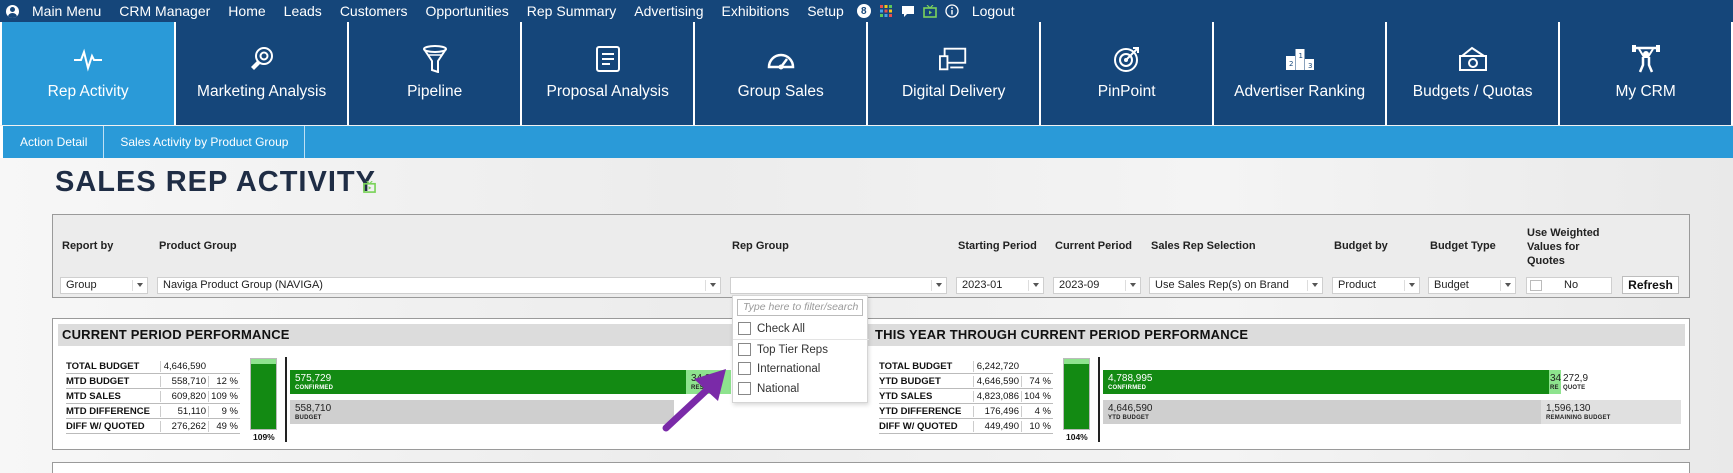 The height and width of the screenshot is (473, 1733). Describe the element at coordinates (262, 91) in the screenshot. I see `tile-label: Marketing Analysis` at that location.